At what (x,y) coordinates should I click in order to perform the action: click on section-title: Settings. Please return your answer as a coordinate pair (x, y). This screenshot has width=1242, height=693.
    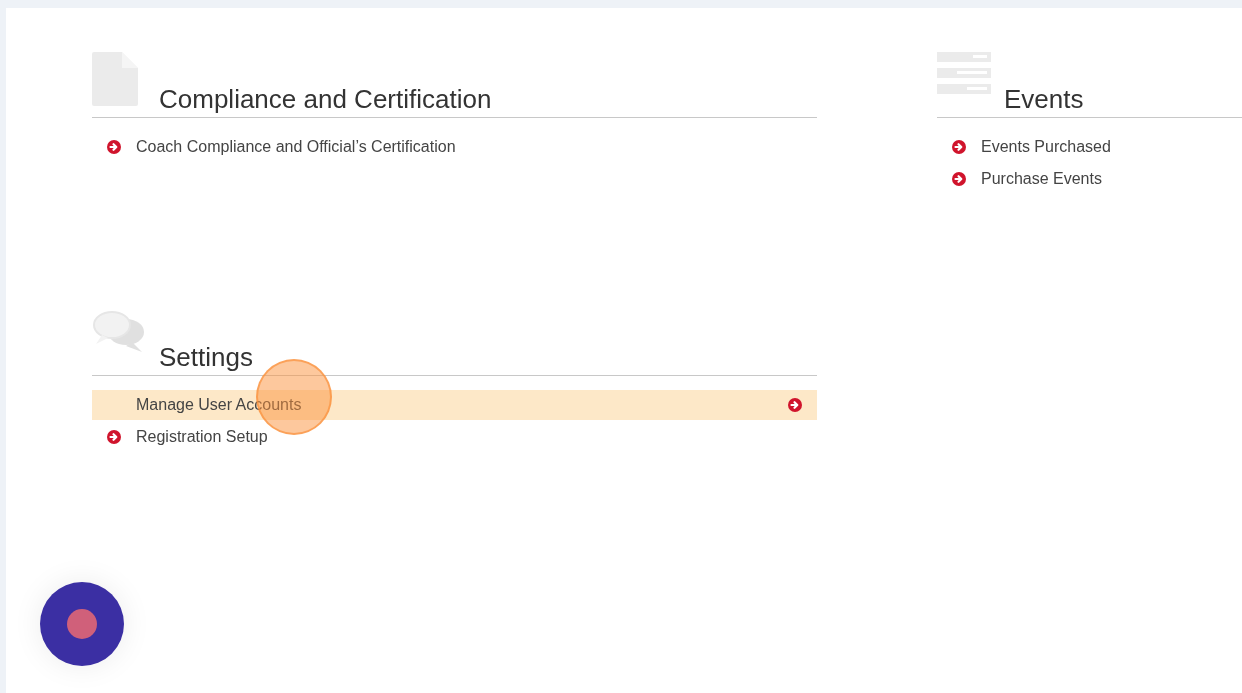
    Looking at the image, I should click on (206, 357).